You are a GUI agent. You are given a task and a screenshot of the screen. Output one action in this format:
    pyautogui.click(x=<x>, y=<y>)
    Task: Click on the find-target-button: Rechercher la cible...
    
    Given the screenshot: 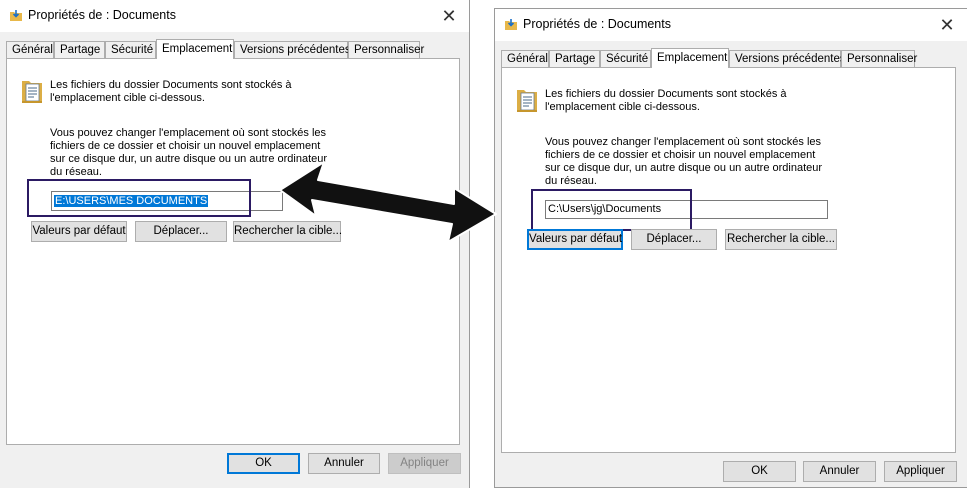 What is the action you would take?
    pyautogui.click(x=781, y=239)
    